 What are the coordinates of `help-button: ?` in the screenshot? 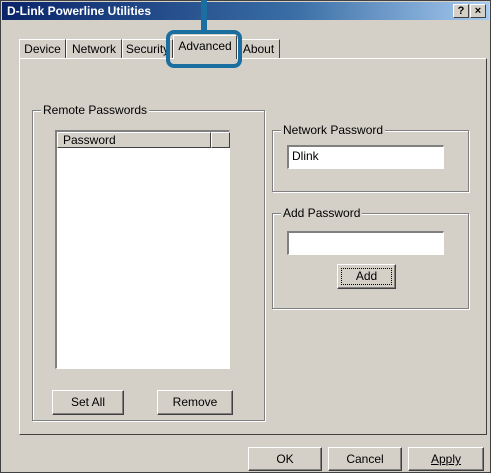 It's located at (461, 11).